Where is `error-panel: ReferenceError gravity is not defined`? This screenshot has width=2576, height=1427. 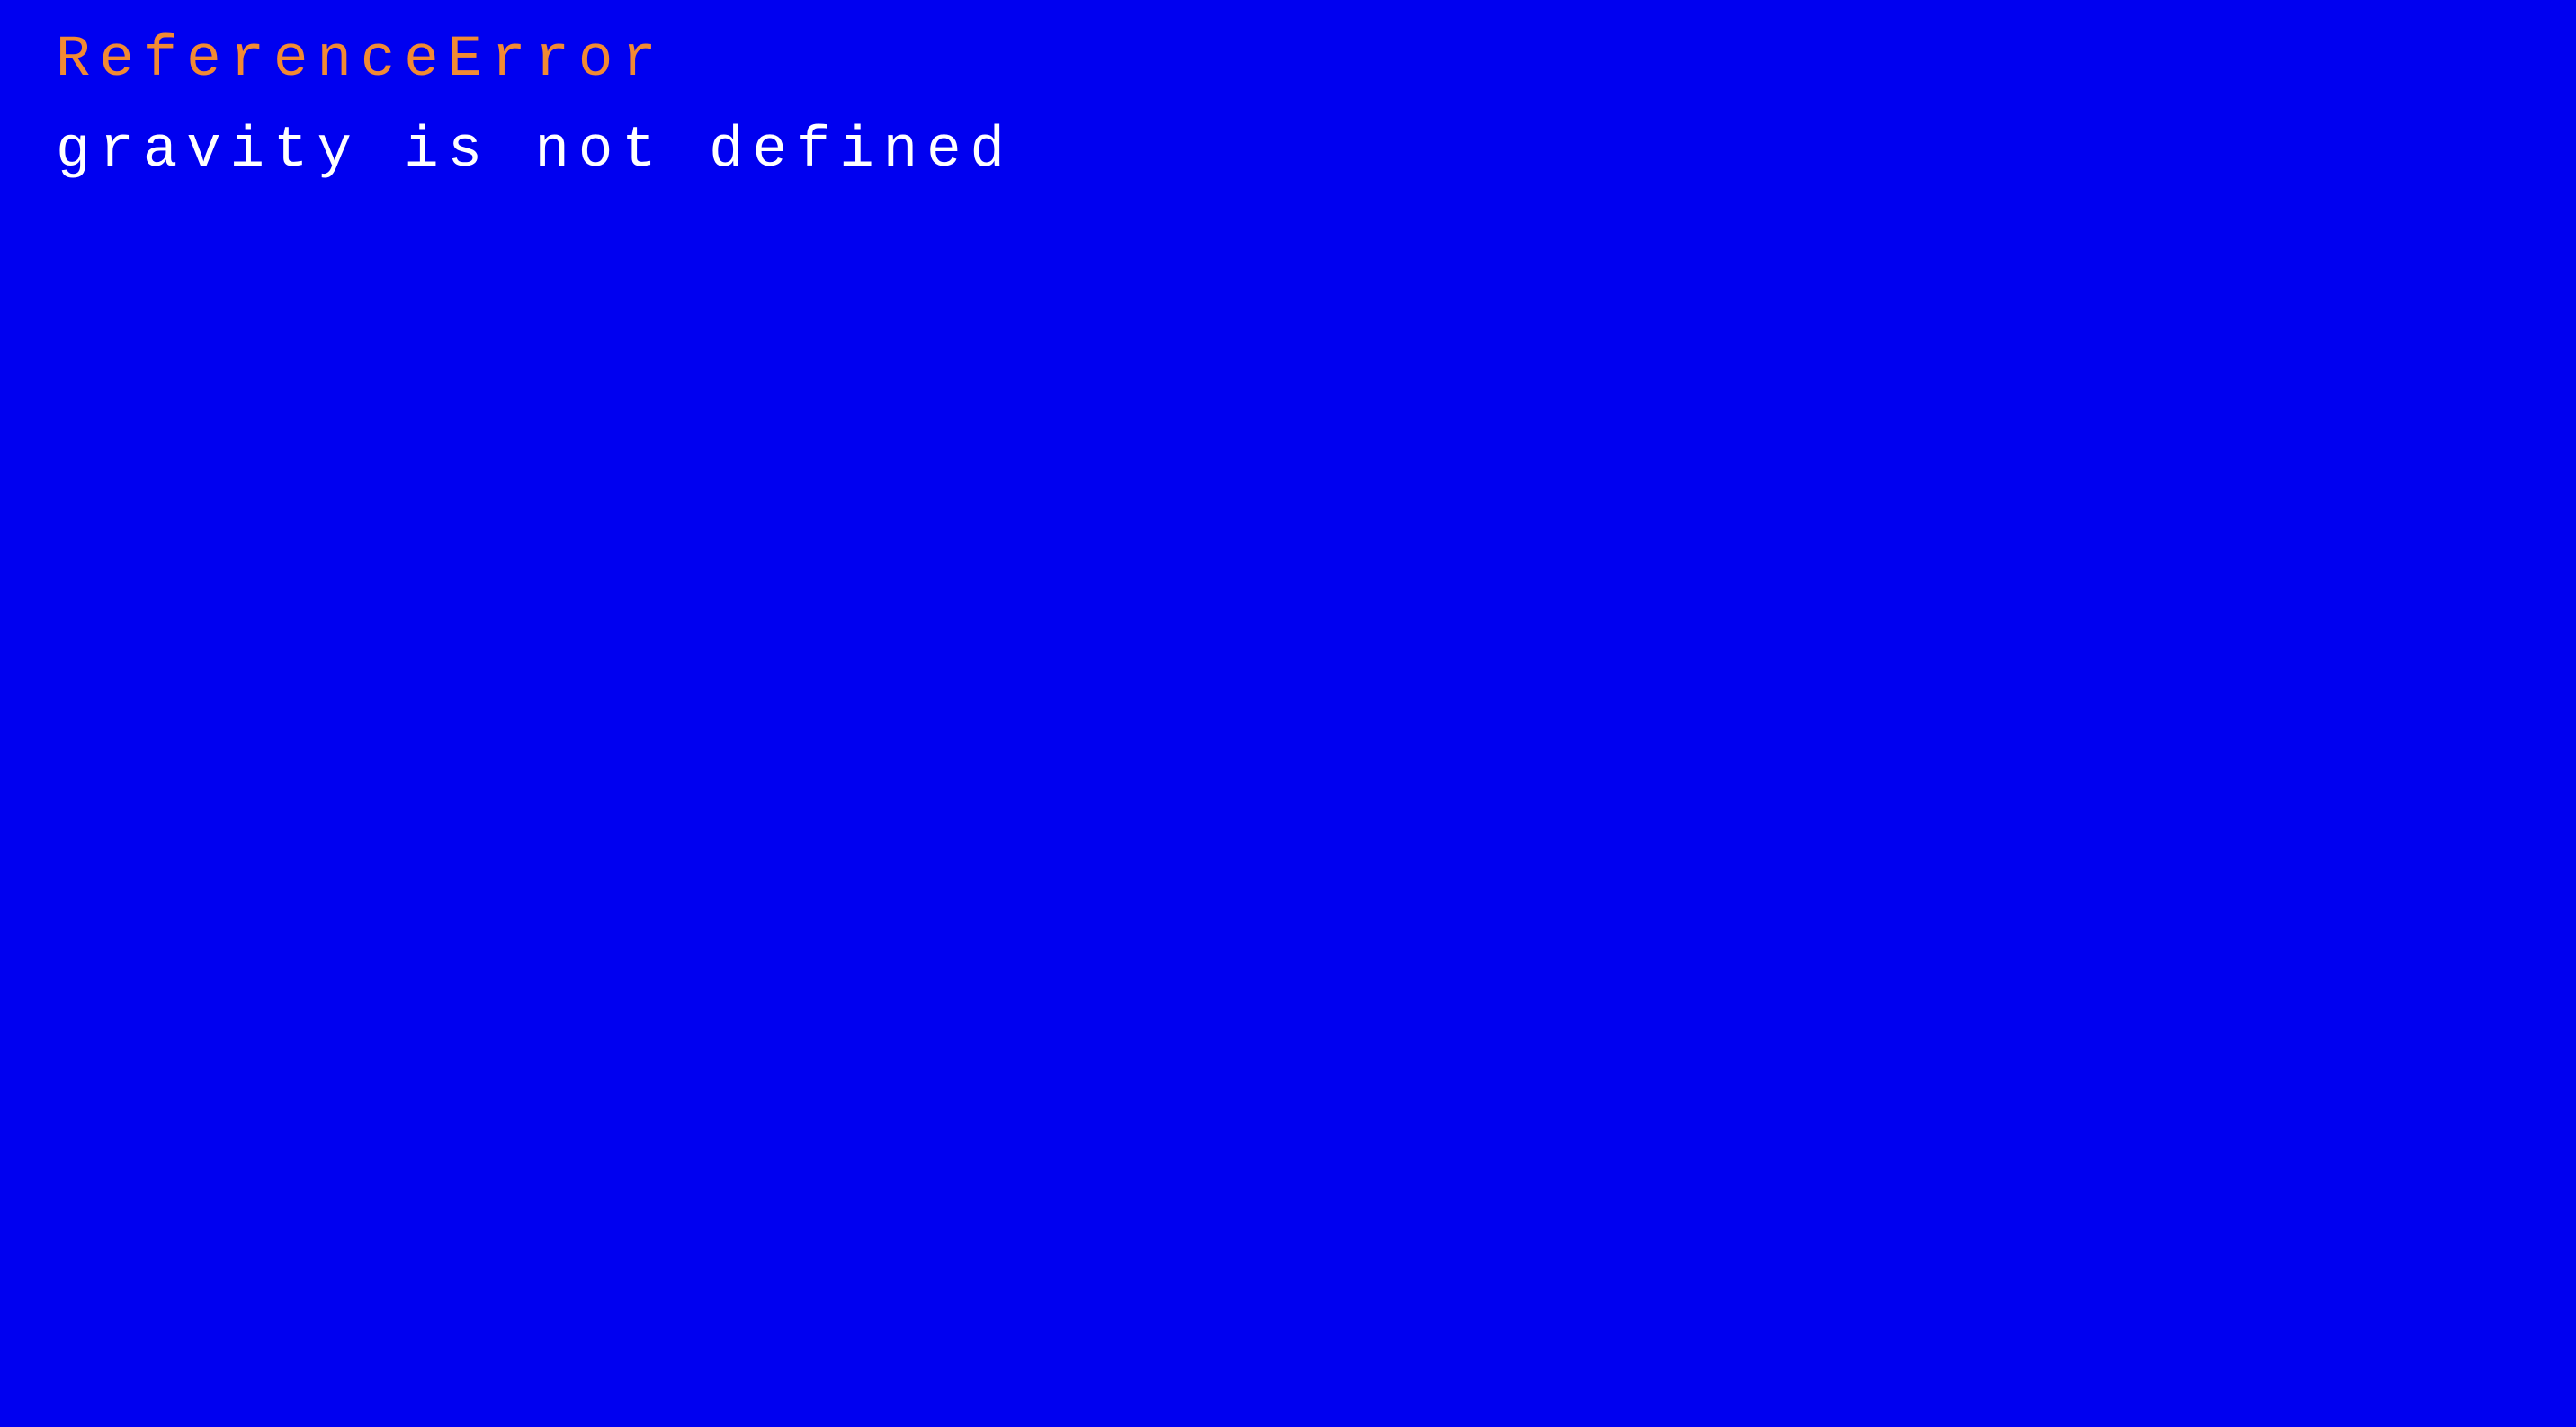 error-panel: ReferenceError gravity is not defined is located at coordinates (1270, 105).